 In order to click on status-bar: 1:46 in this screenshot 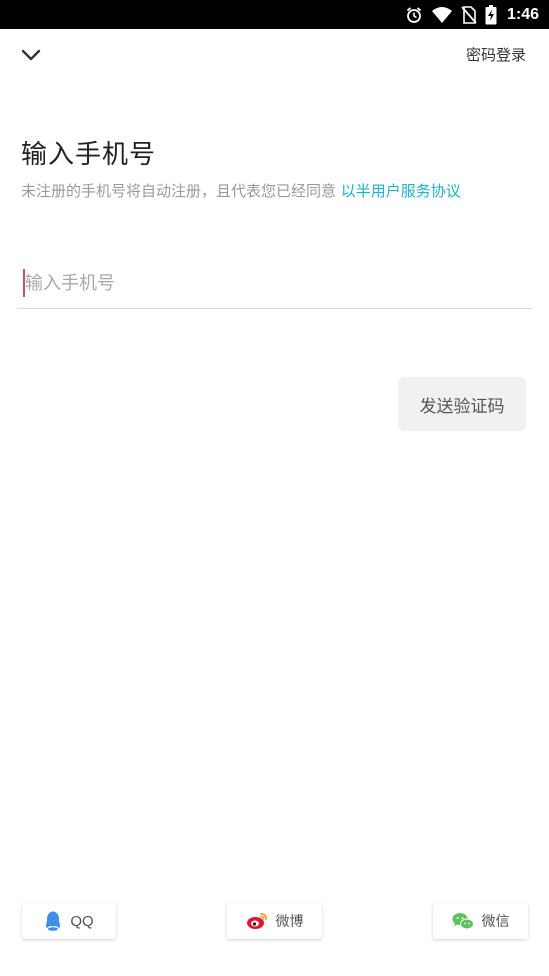, I will do `click(274, 14)`.